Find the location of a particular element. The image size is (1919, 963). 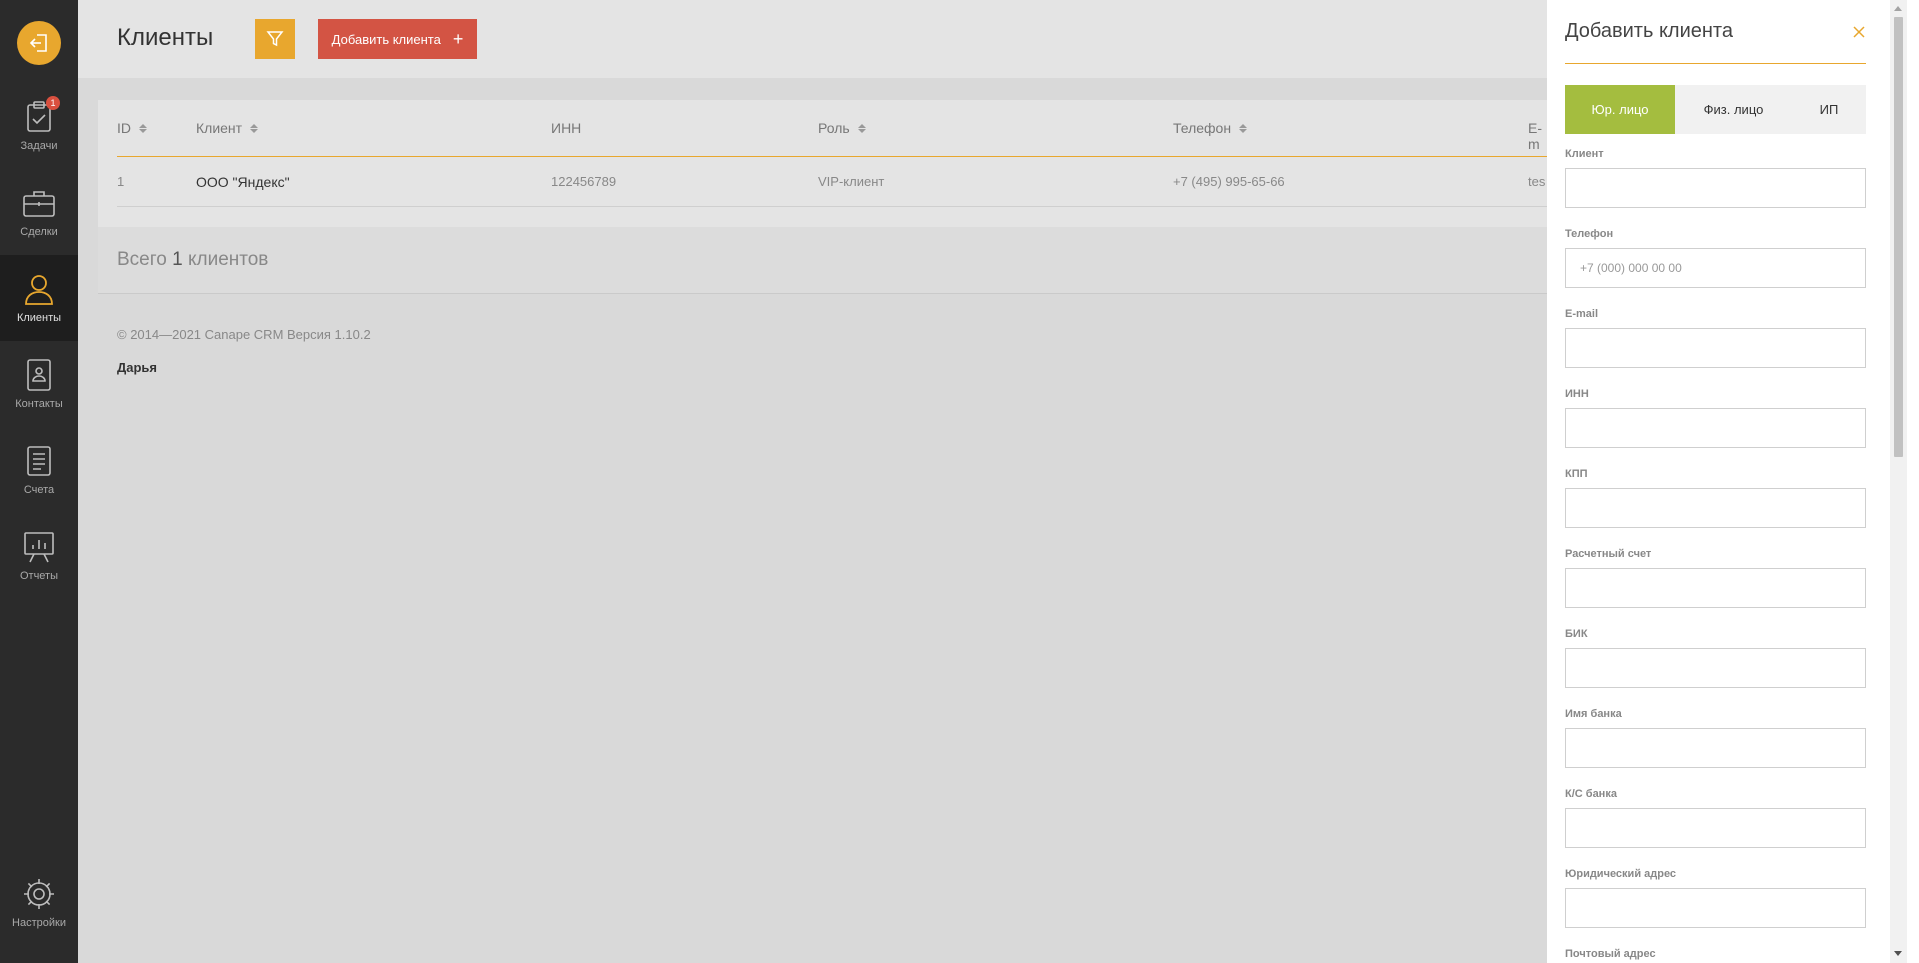

cell-role: VIP-клиент is located at coordinates (851, 181).